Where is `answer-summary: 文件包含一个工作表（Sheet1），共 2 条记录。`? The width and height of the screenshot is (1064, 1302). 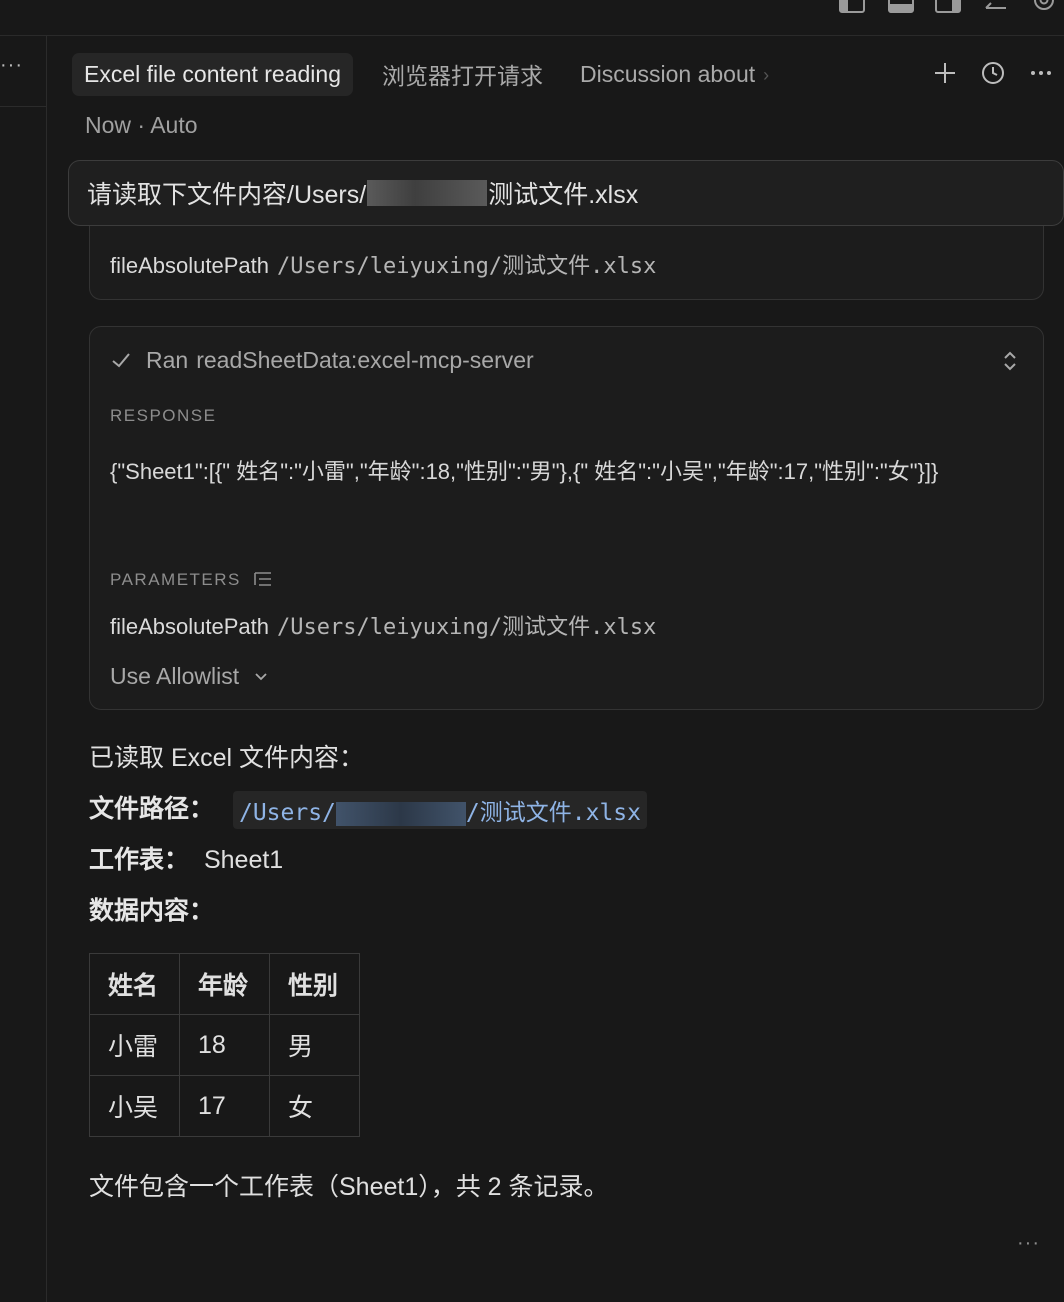
answer-summary: 文件包含一个工作表（Sheet1），共 2 条记录。 is located at coordinates (349, 1187).